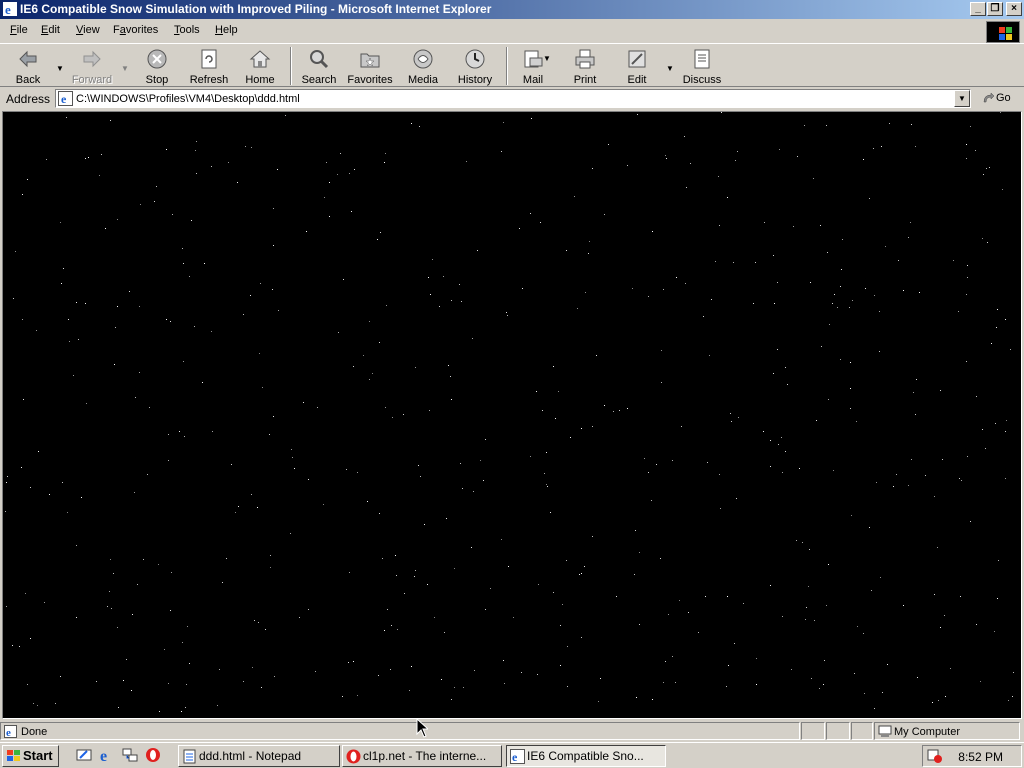 The width and height of the screenshot is (1024, 768). Describe the element at coordinates (65, 98) in the screenshot. I see `page-icon: e` at that location.